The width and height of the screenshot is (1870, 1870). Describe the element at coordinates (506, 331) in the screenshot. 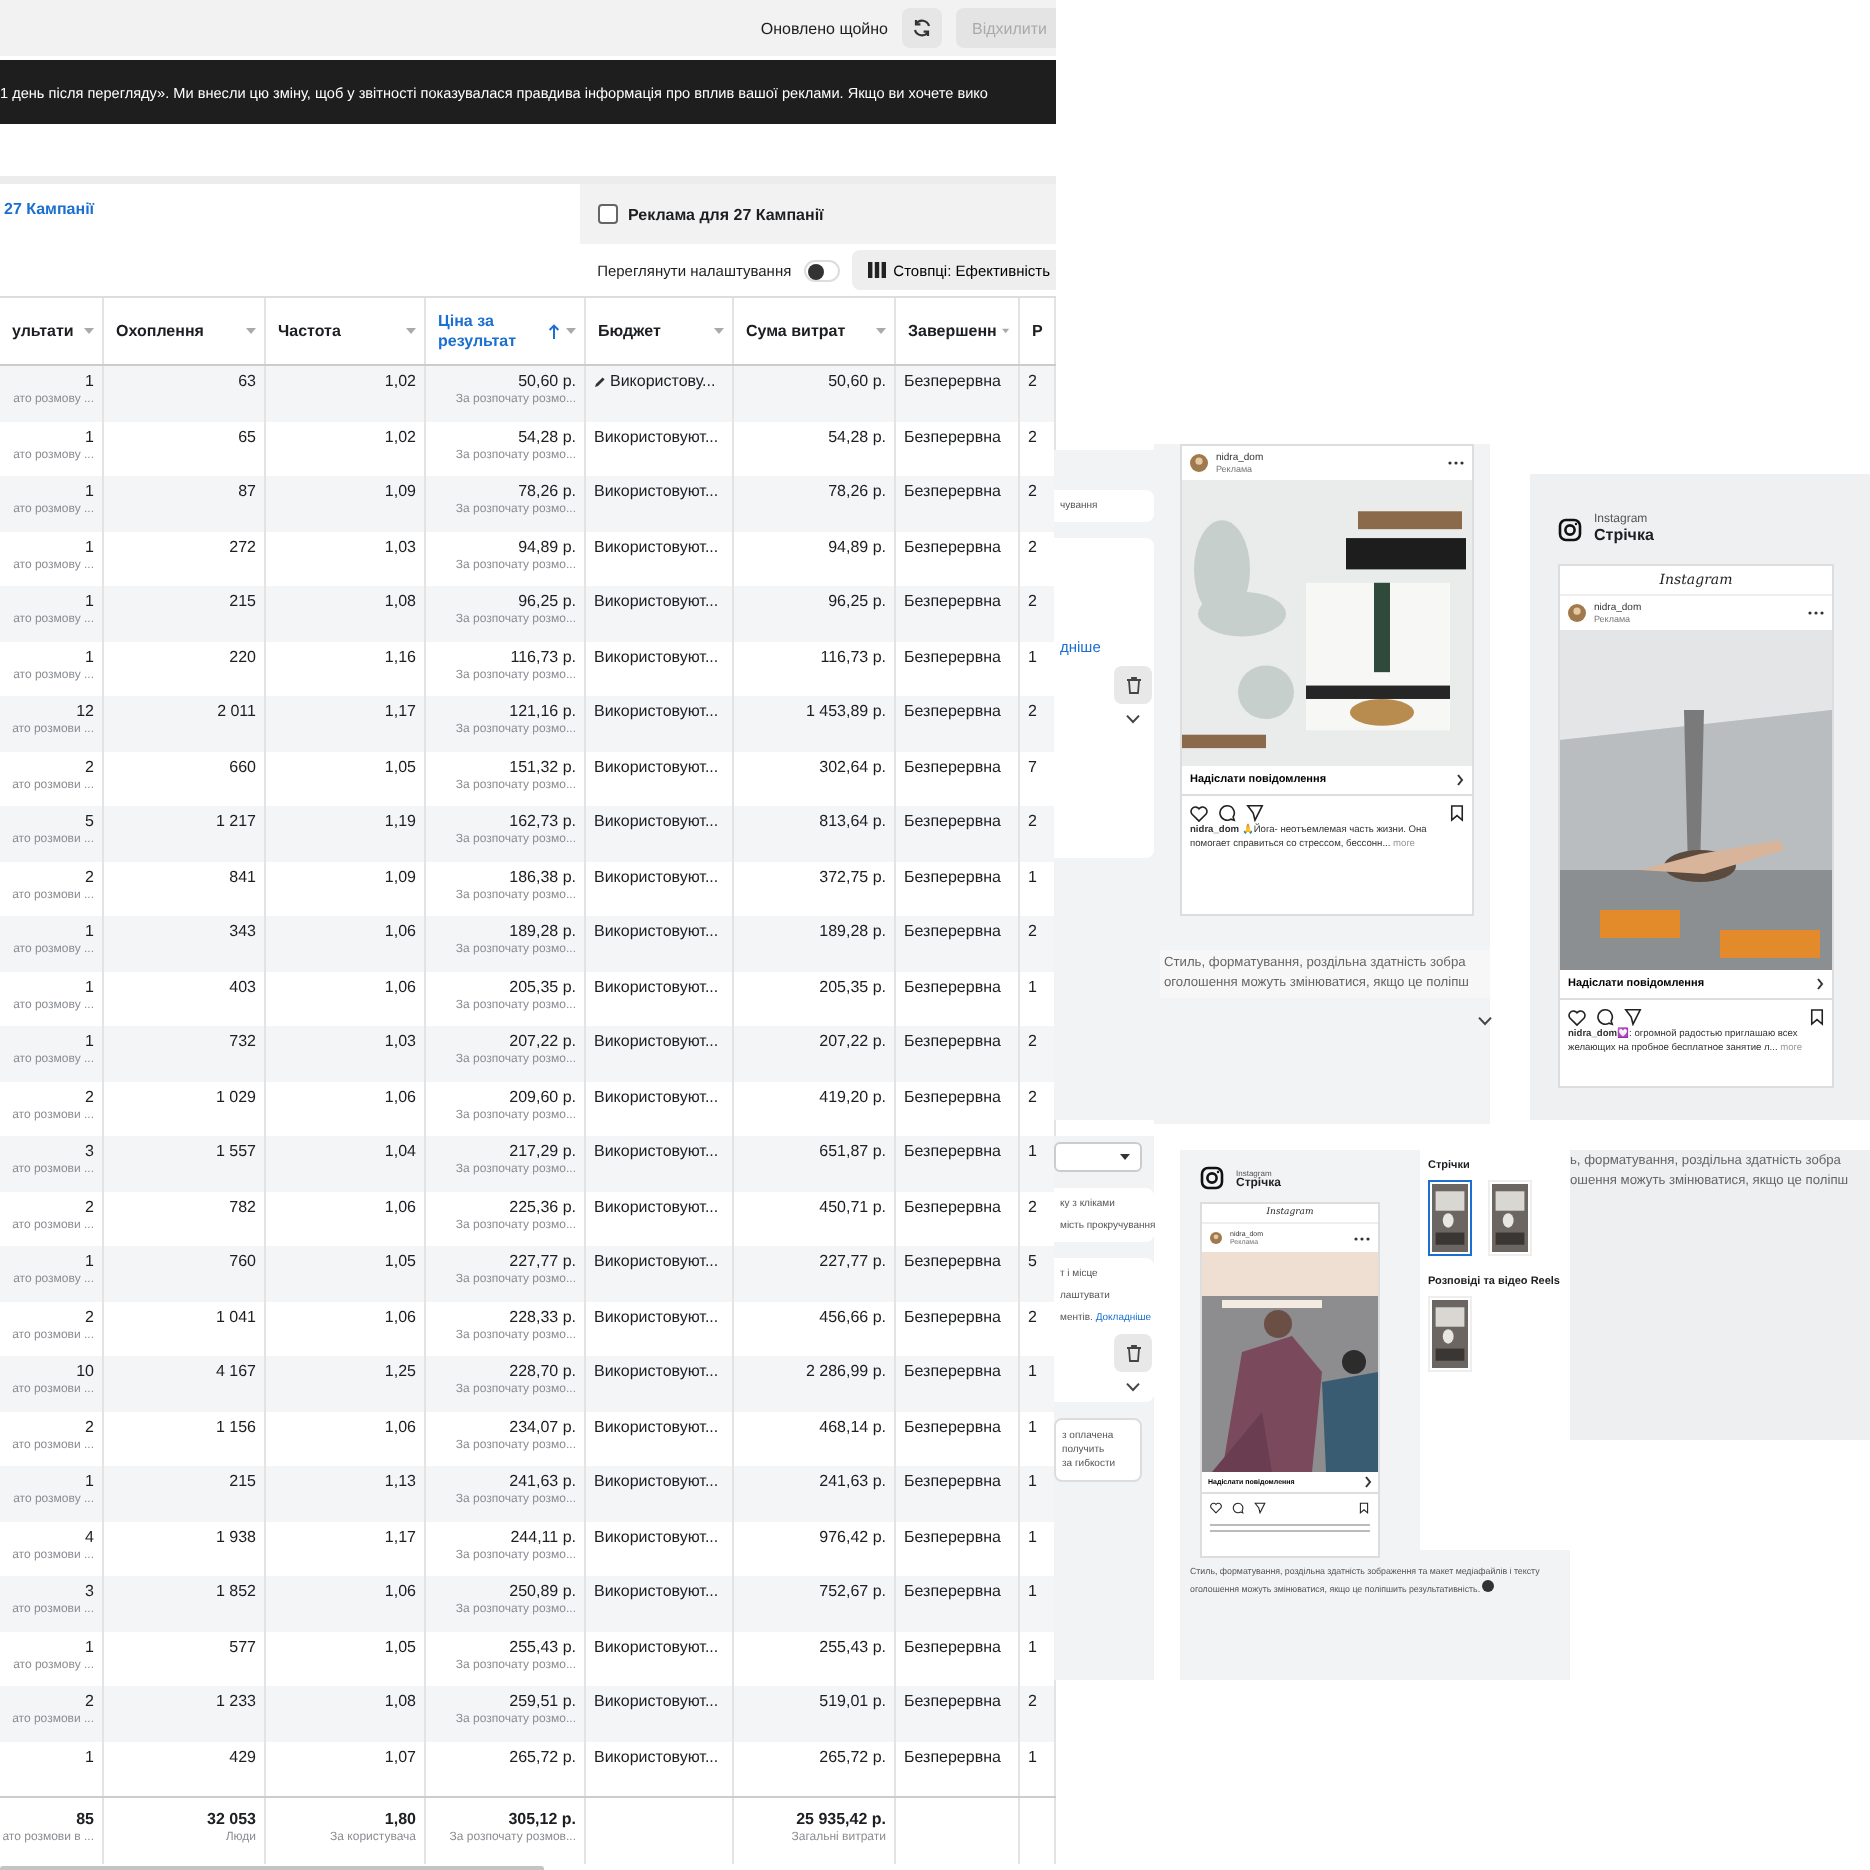

I see `column-header: Ціна за результат` at that location.